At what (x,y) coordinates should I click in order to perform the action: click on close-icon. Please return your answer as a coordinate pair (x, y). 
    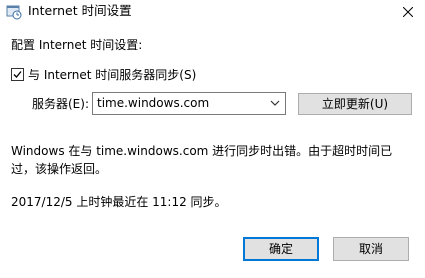
    Looking at the image, I should click on (408, 12).